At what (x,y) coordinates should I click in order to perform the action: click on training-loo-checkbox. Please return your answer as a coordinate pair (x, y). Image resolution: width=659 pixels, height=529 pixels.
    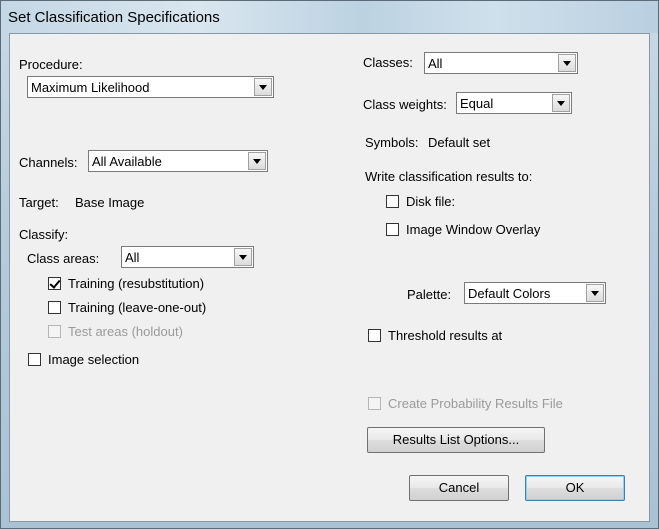
    Looking at the image, I should click on (54, 307).